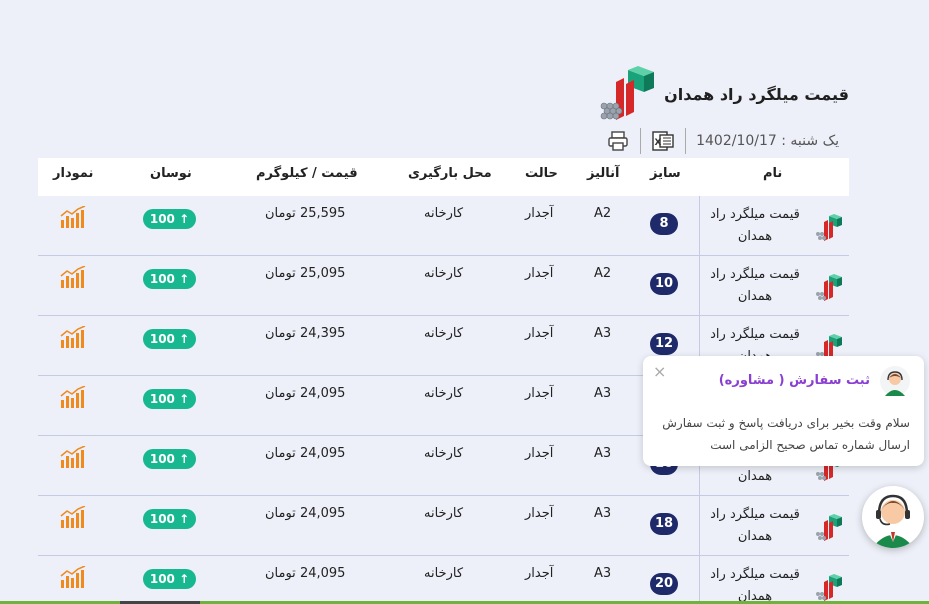 This screenshot has width=929, height=604. I want to click on toolbar: یک شنبه : 1402/10/17 X, so click(722, 141).